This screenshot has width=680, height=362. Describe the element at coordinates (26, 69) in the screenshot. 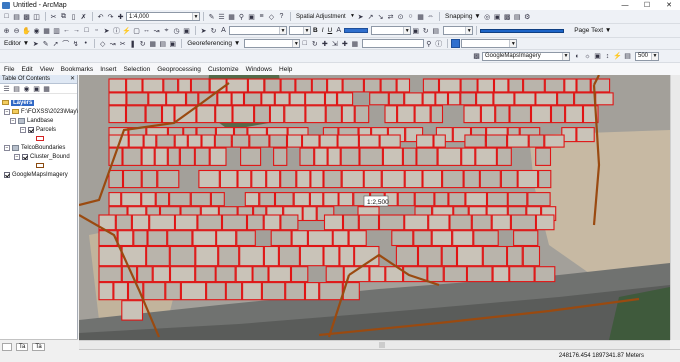

I see `menu-edit: Edit` at that location.